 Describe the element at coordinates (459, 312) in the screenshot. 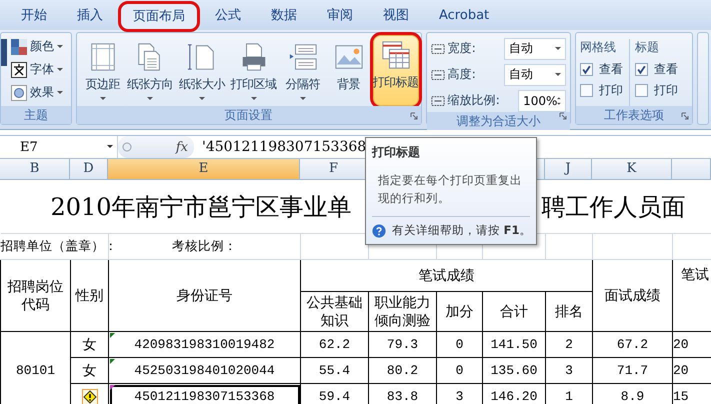

I see `table-header: 加分` at that location.